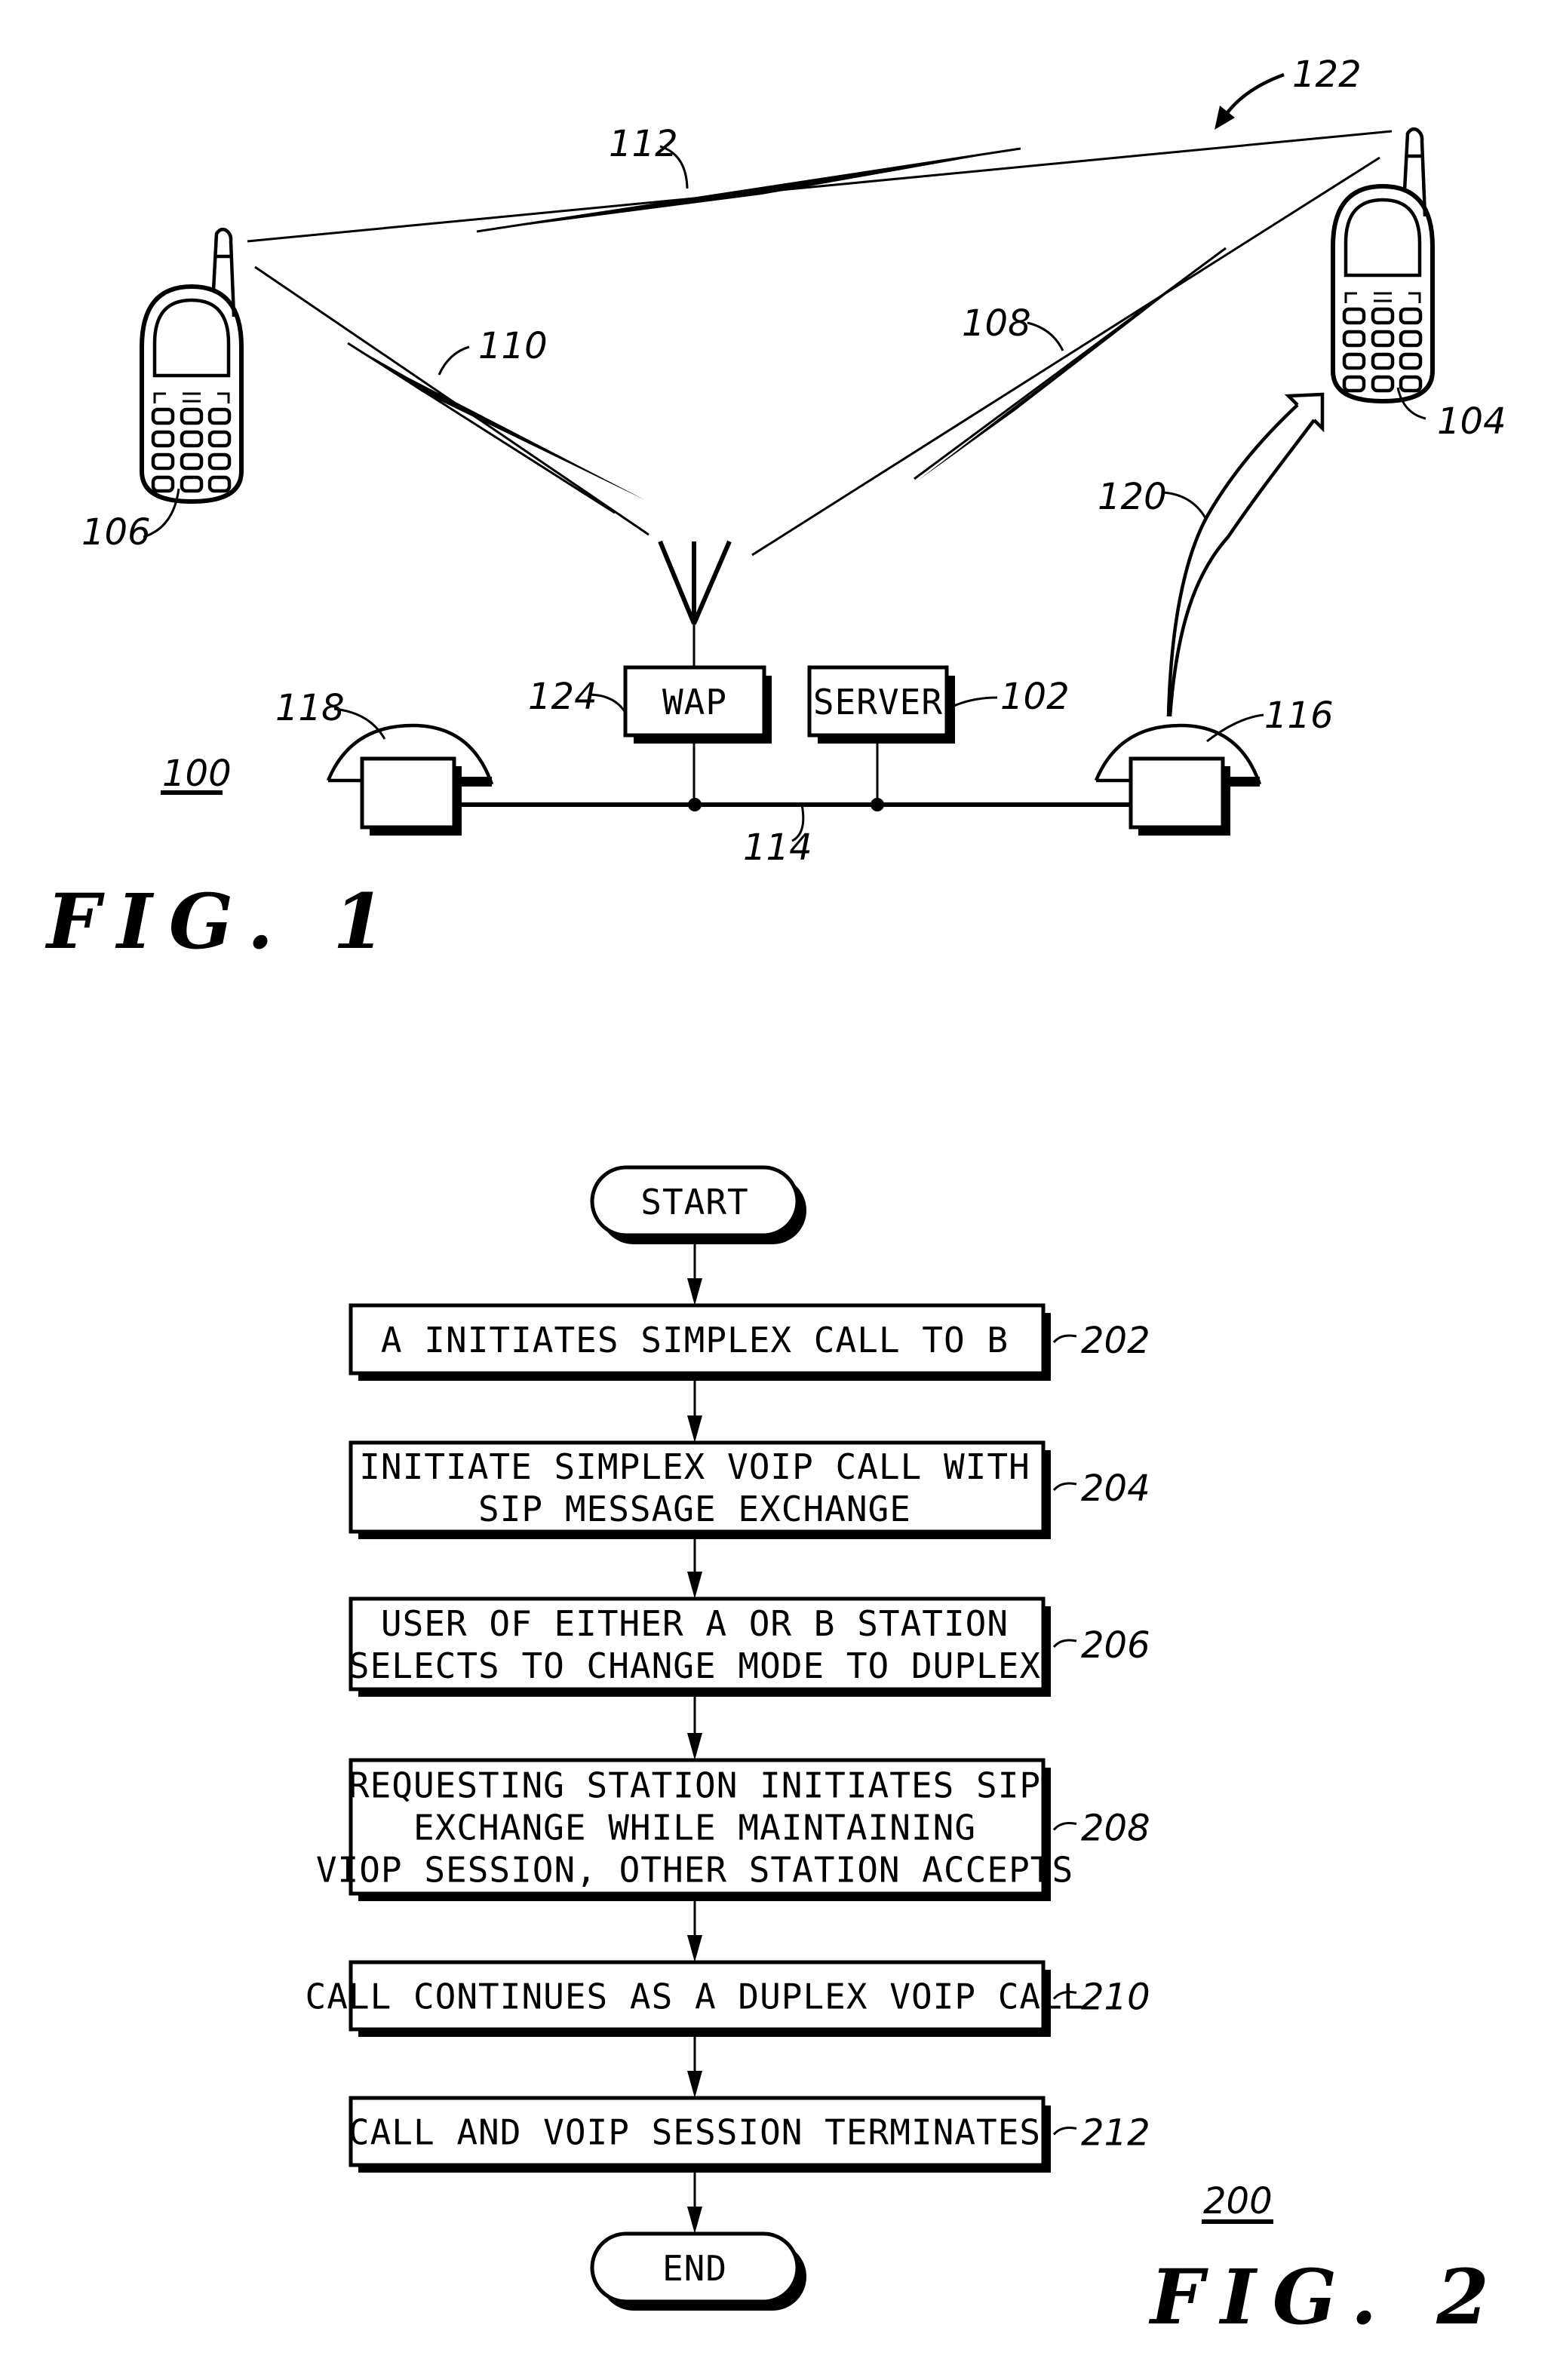 This screenshot has height=2380, width=1560. Describe the element at coordinates (1115, 1646) in the screenshot. I see `step-ref-206: 206` at that location.